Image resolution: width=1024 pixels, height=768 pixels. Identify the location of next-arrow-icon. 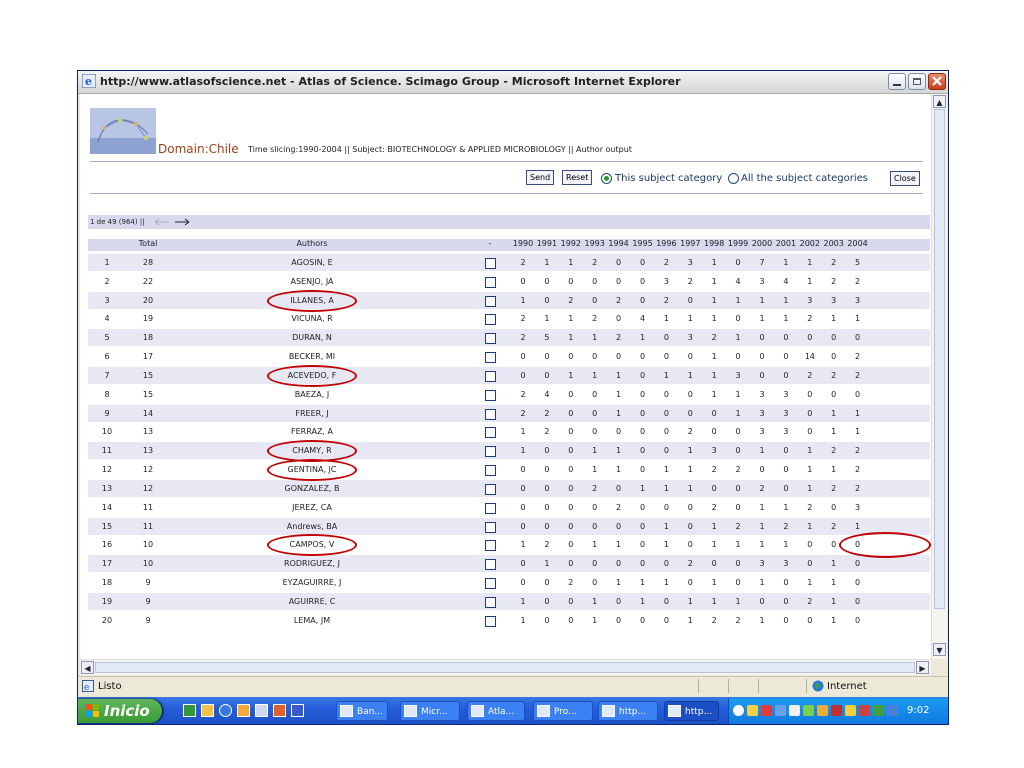
(182, 222).